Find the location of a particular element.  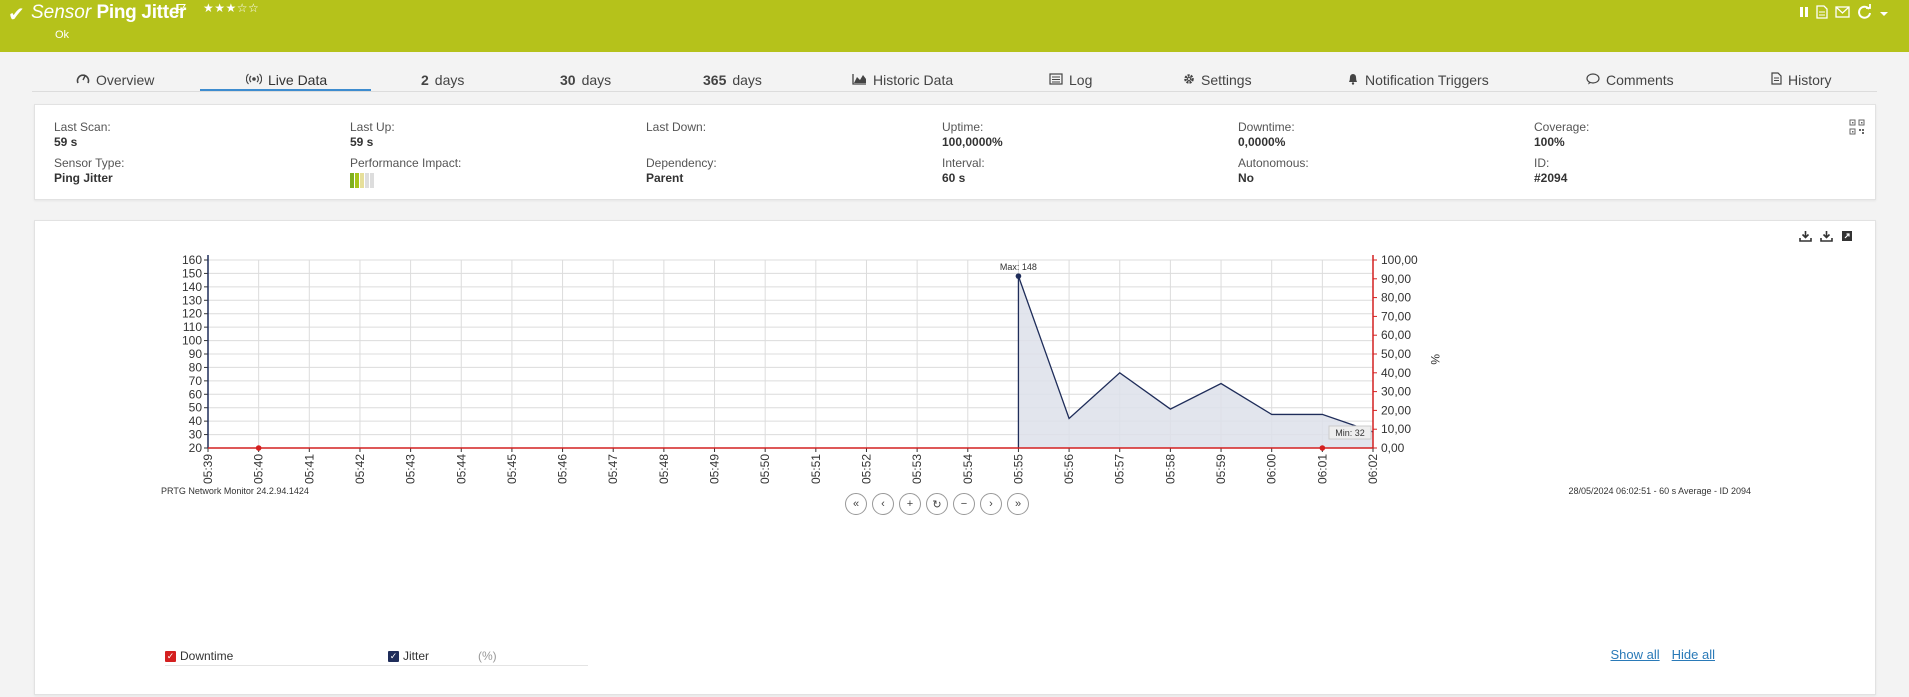

pause-icon is located at coordinates (1804, 14).